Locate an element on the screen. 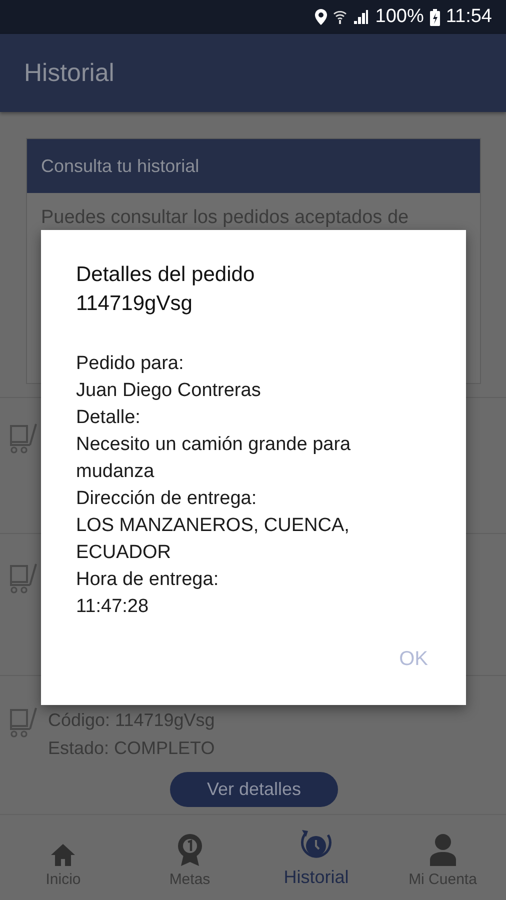 This screenshot has height=900, width=506. card-title: Consulta tu historial is located at coordinates (120, 166).